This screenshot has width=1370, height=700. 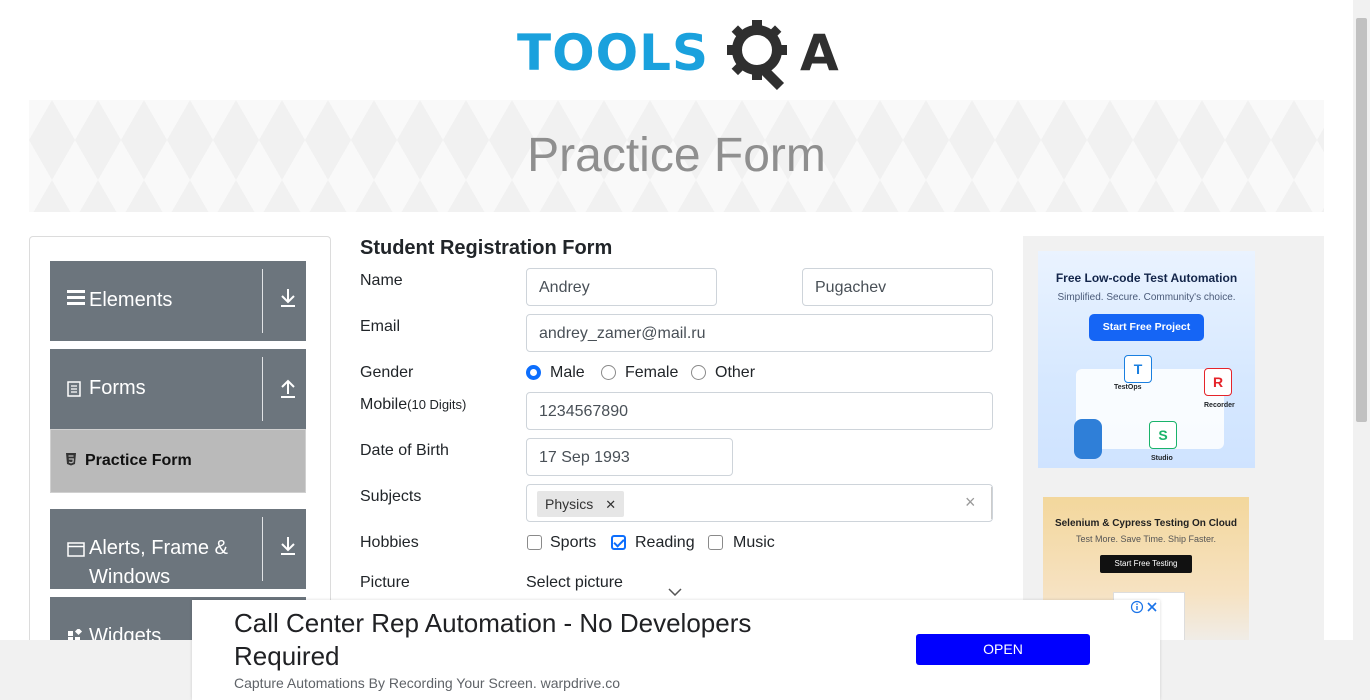 I want to click on ad-title: Free Low-code Test Automation, so click(x=1146, y=278).